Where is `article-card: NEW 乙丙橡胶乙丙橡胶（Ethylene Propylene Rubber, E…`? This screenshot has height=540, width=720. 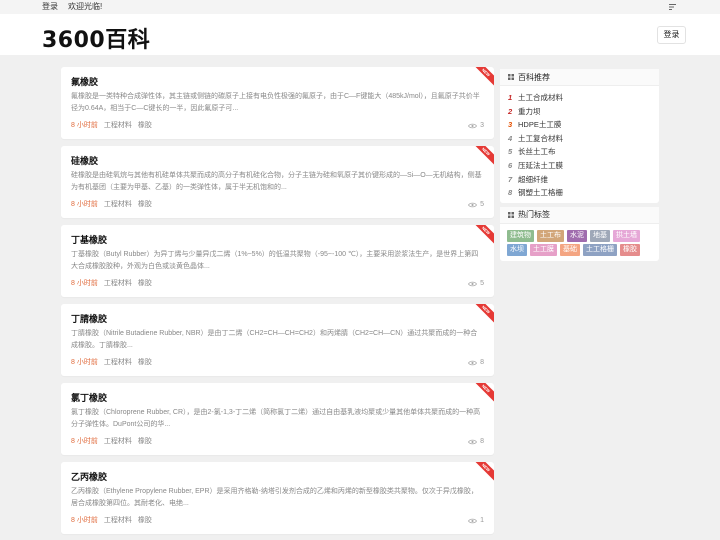
article-card: NEW 乙丙橡胶乙丙橡胶（Ethylene Propylene Rubber, E… is located at coordinates (277, 498).